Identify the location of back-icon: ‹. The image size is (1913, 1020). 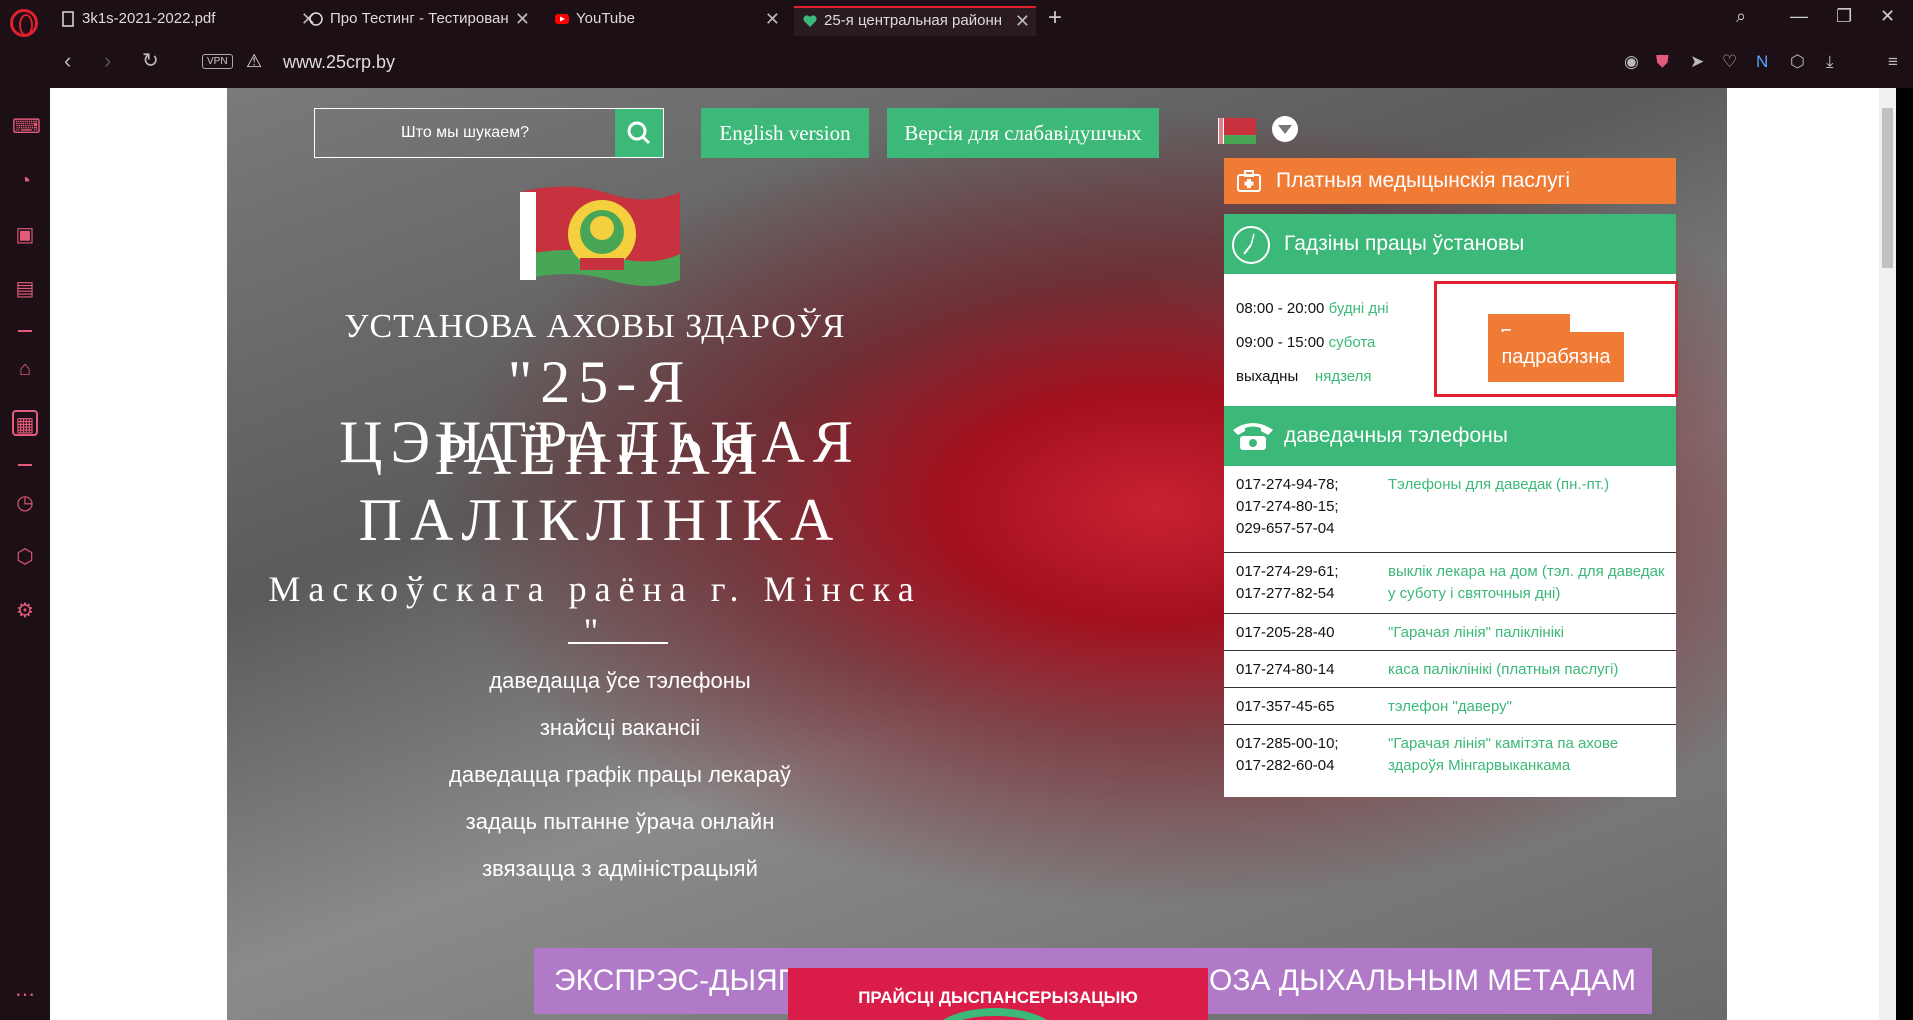
(67, 61).